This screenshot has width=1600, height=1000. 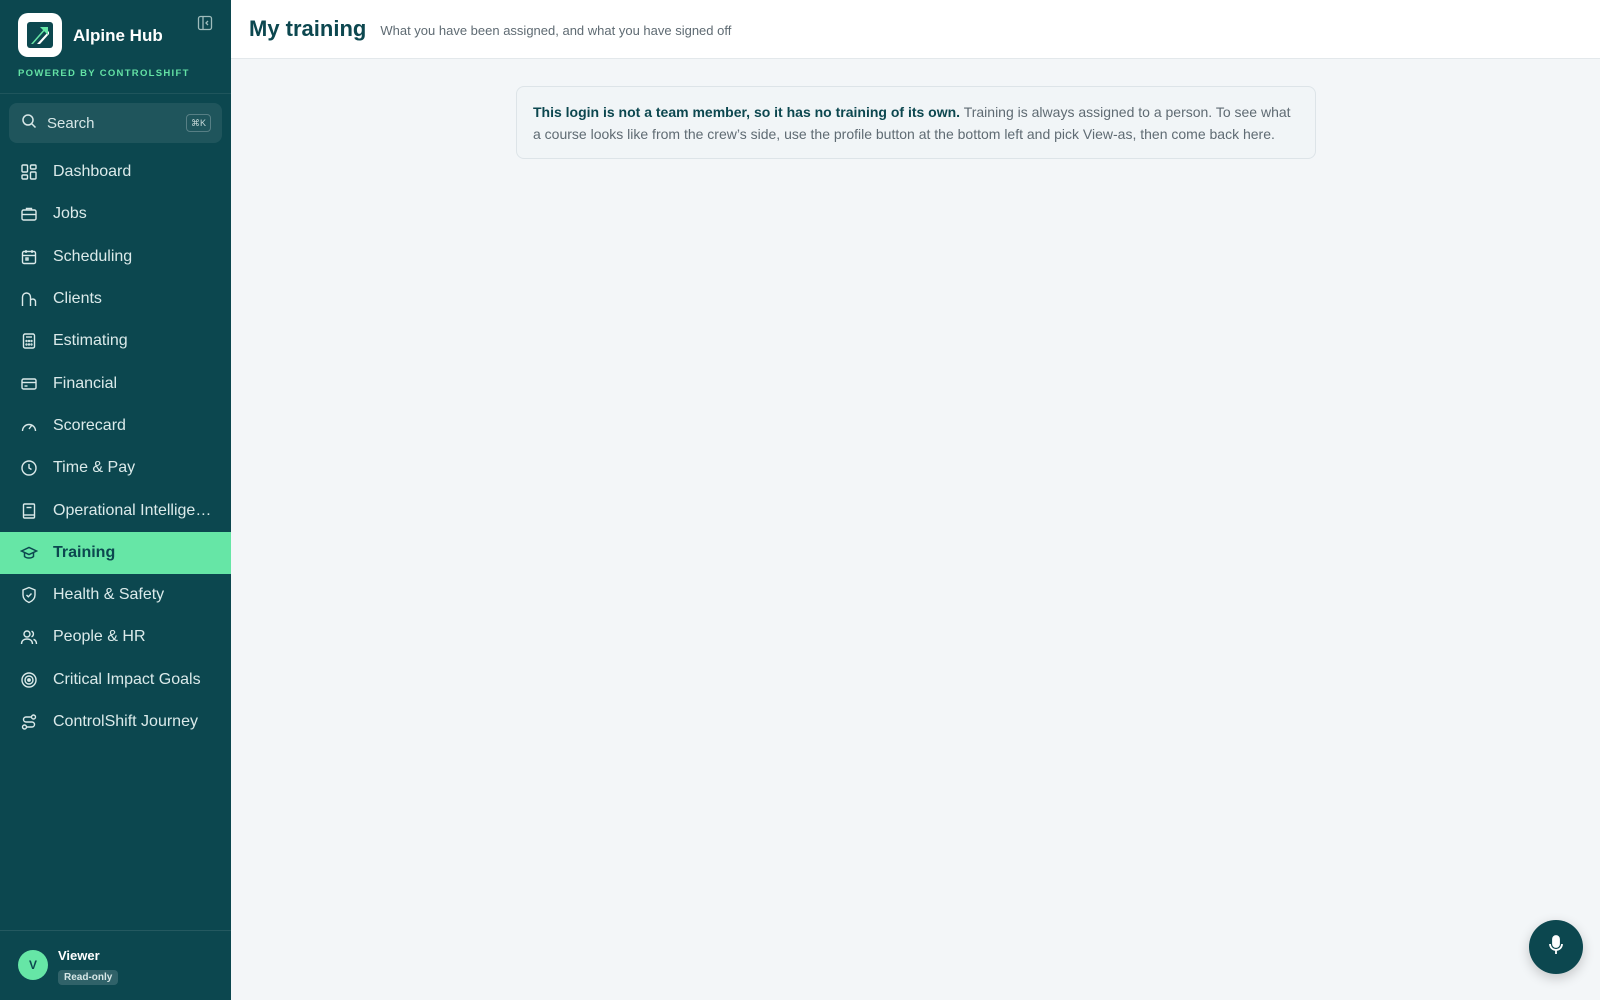 What do you see at coordinates (94, 468) in the screenshot?
I see `sidebar-item-label: Time & Pay` at bounding box center [94, 468].